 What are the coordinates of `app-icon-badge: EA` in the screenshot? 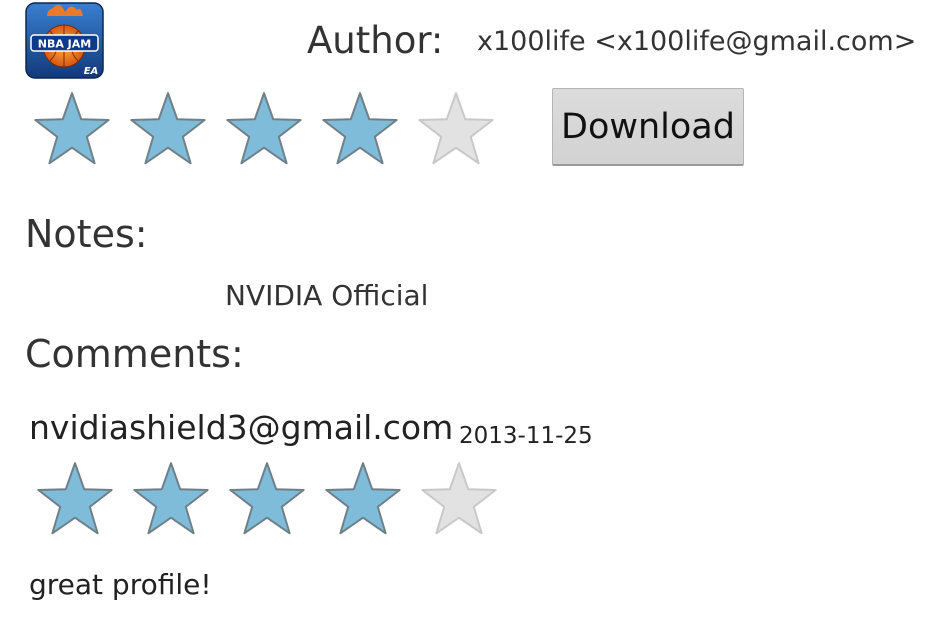 It's located at (91, 71).